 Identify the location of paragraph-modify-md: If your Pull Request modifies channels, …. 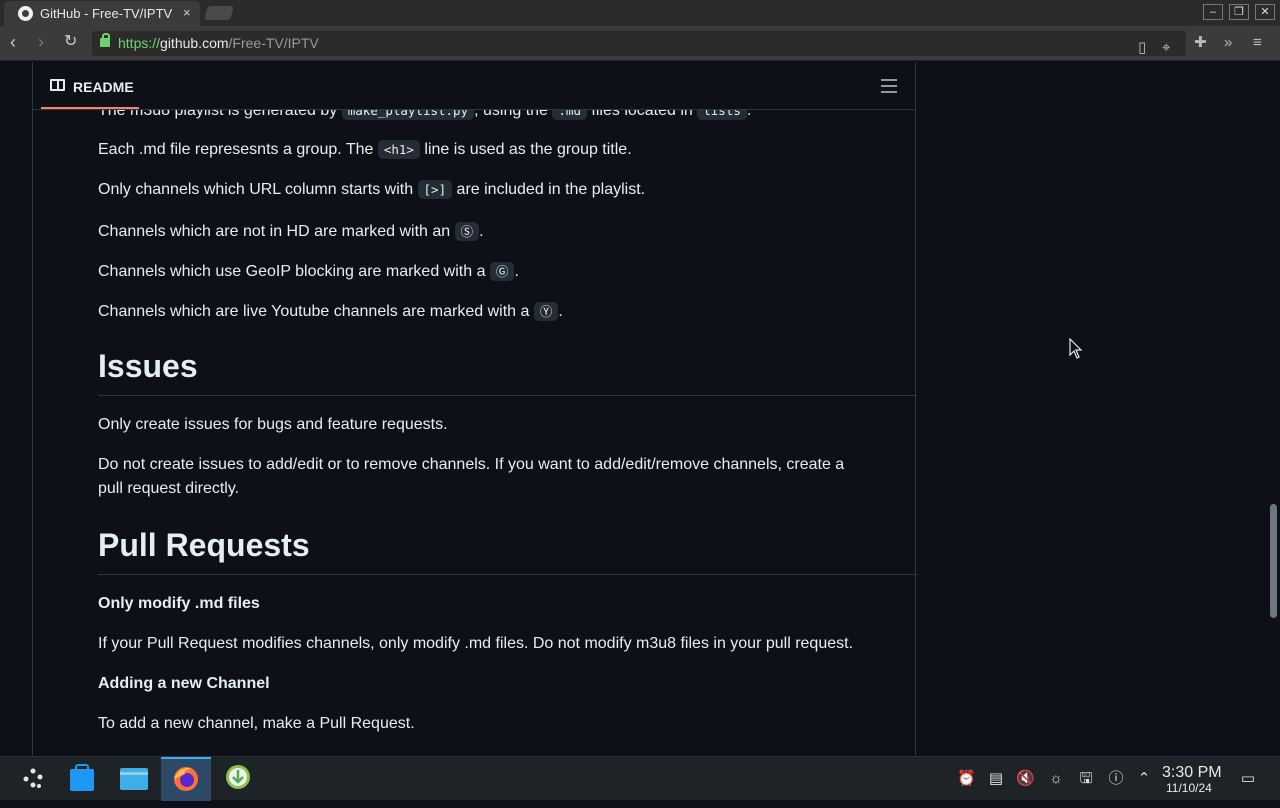
(476, 643).